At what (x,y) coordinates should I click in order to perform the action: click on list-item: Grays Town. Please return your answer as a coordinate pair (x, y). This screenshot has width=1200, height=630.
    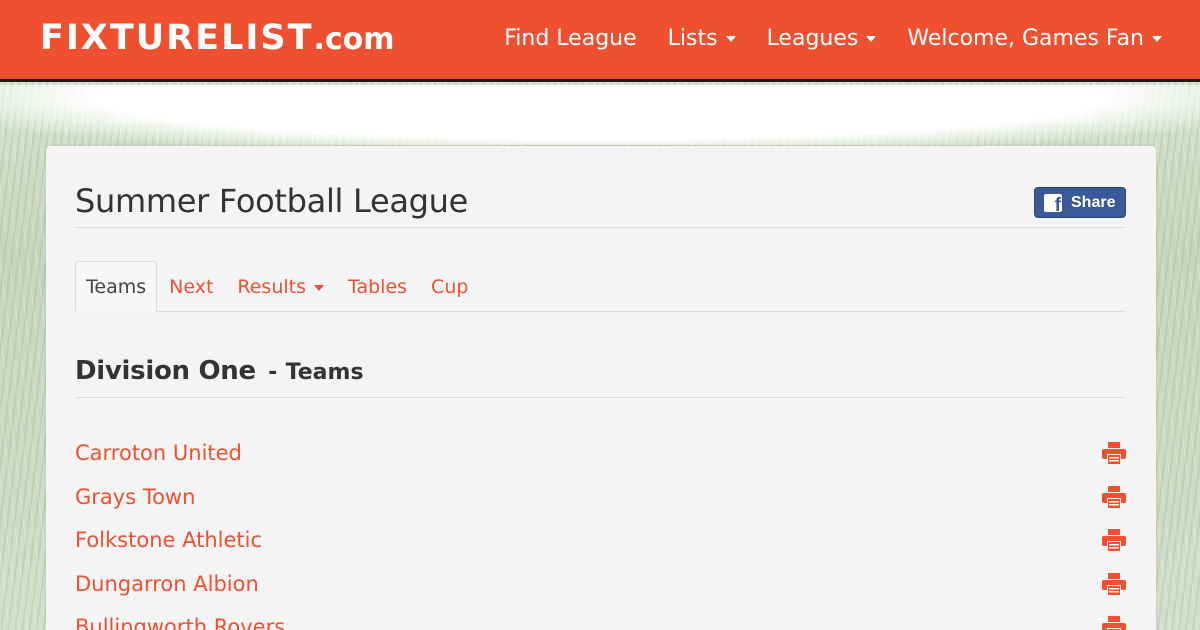
    Looking at the image, I should click on (600, 504).